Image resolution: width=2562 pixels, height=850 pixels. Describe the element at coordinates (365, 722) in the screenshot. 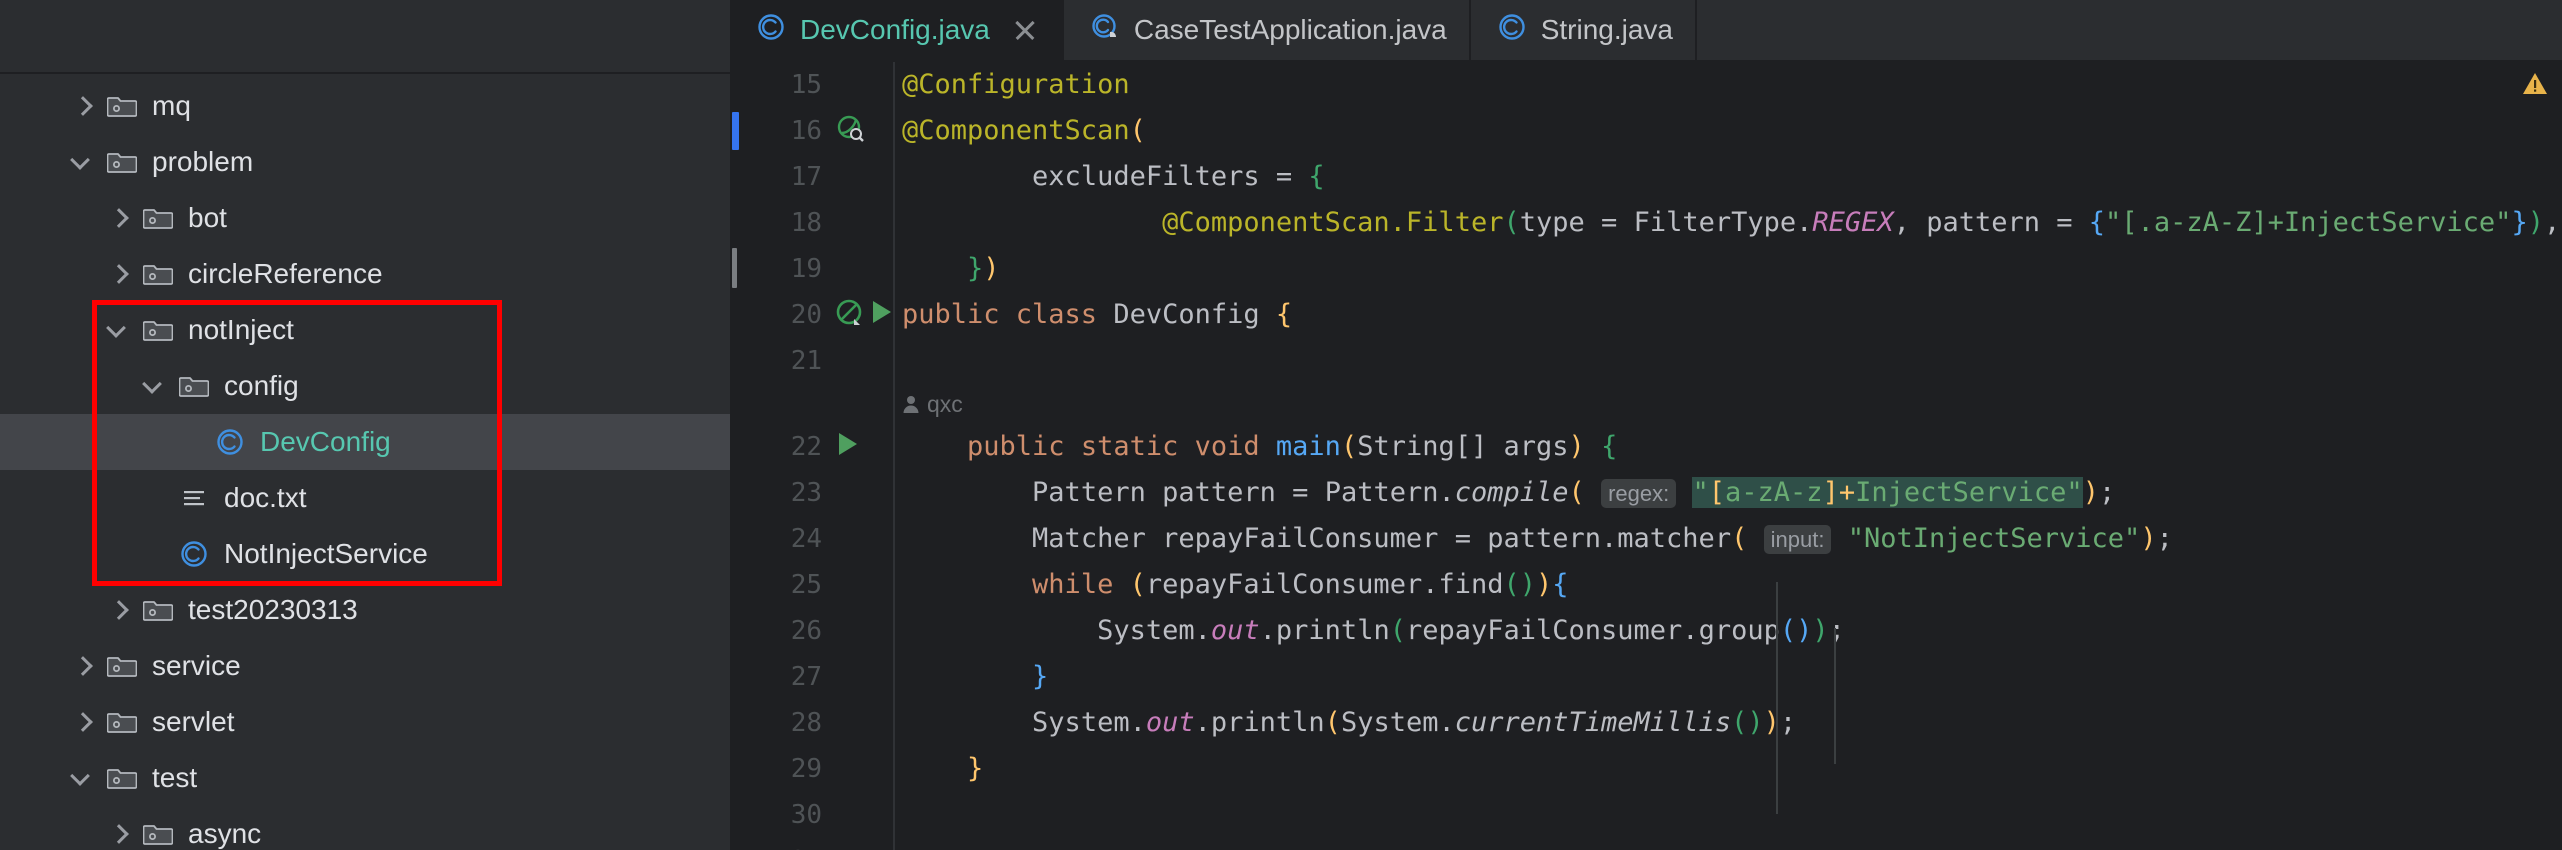

I see `tree-item-servlet: servlet` at that location.